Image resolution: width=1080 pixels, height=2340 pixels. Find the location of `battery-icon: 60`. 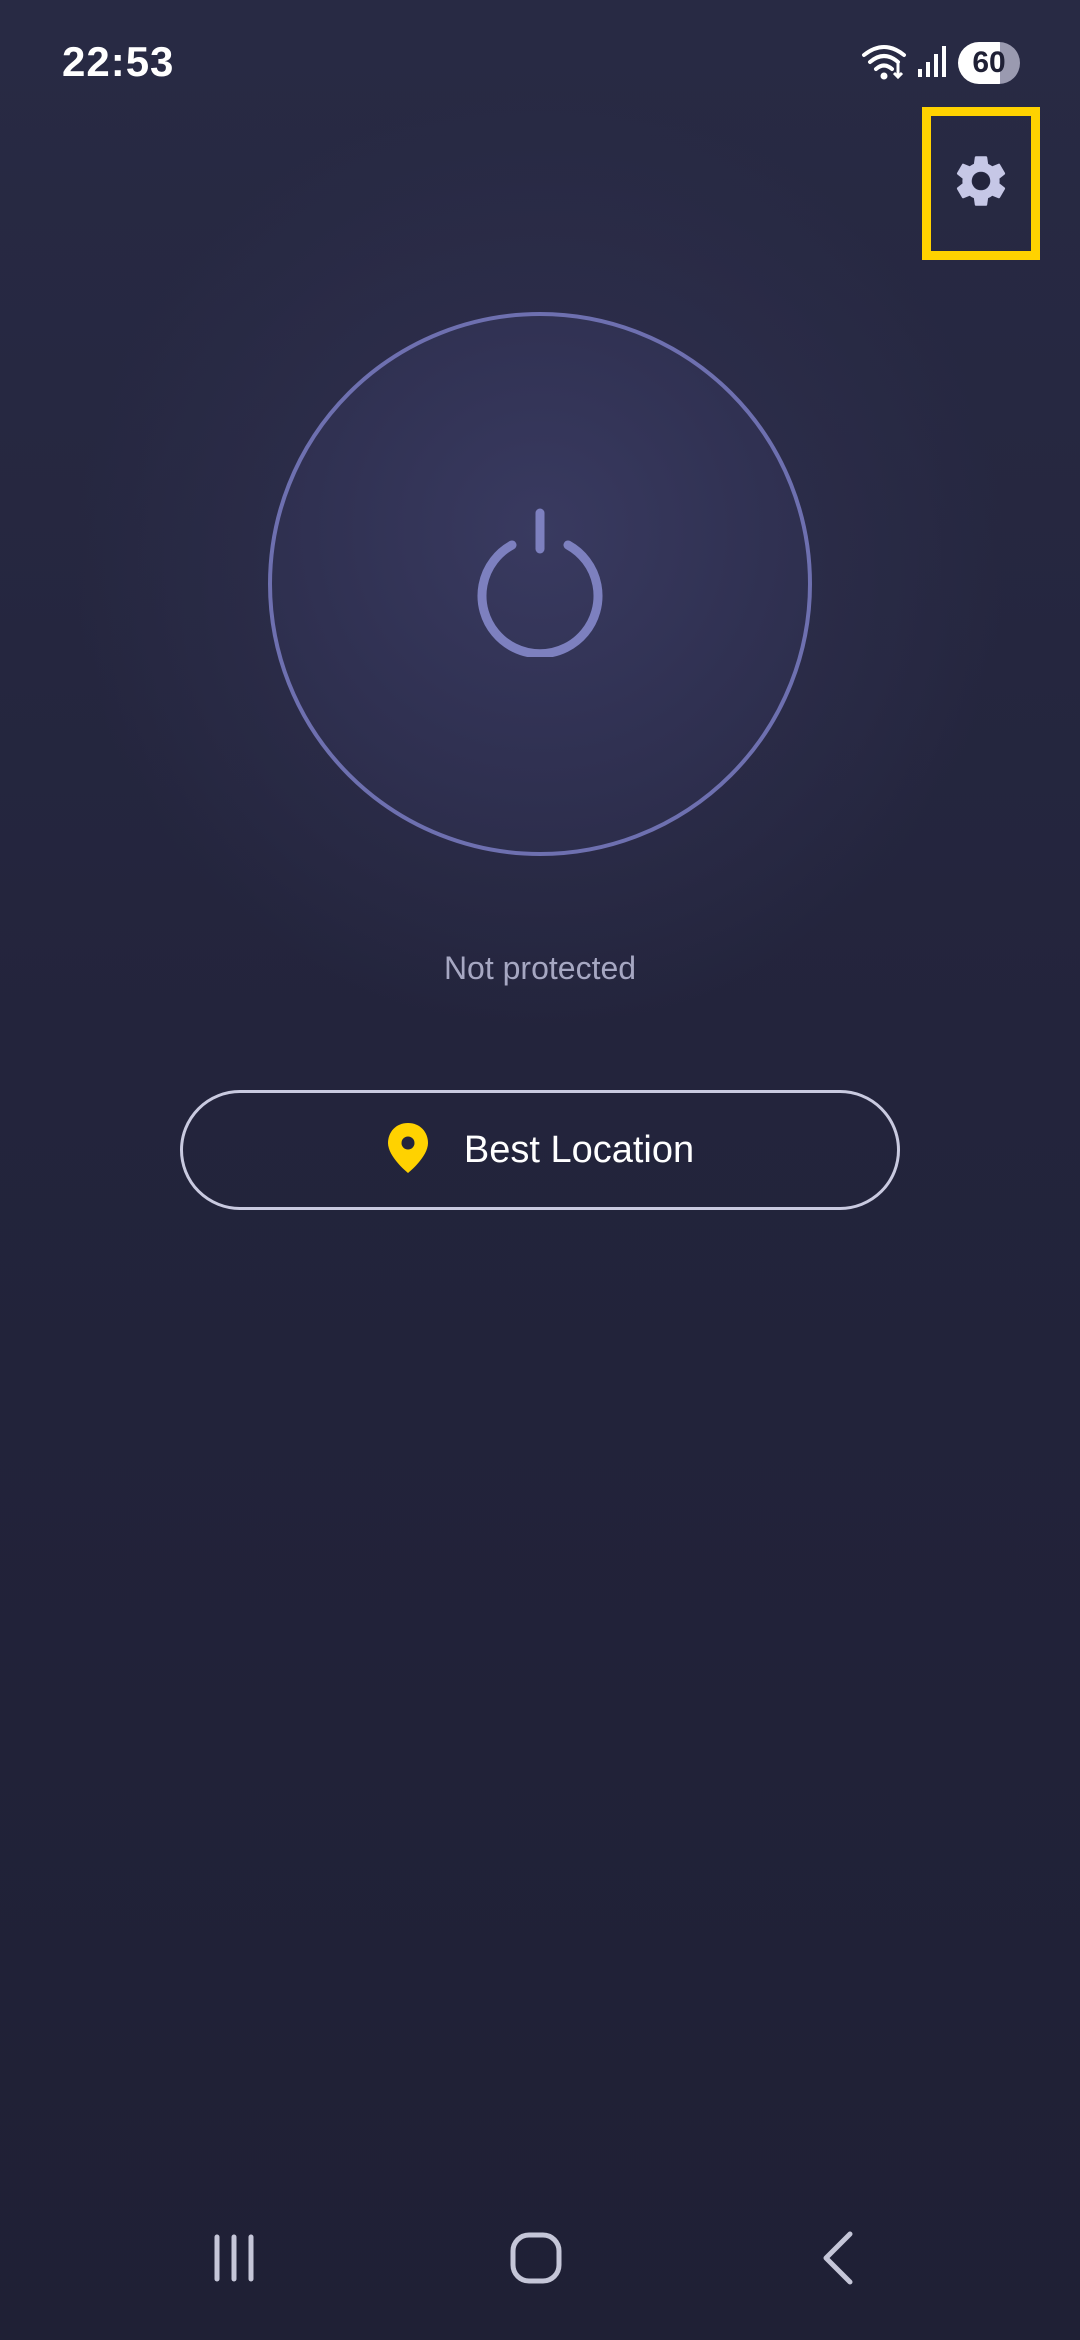

battery-icon: 60 is located at coordinates (989, 63).